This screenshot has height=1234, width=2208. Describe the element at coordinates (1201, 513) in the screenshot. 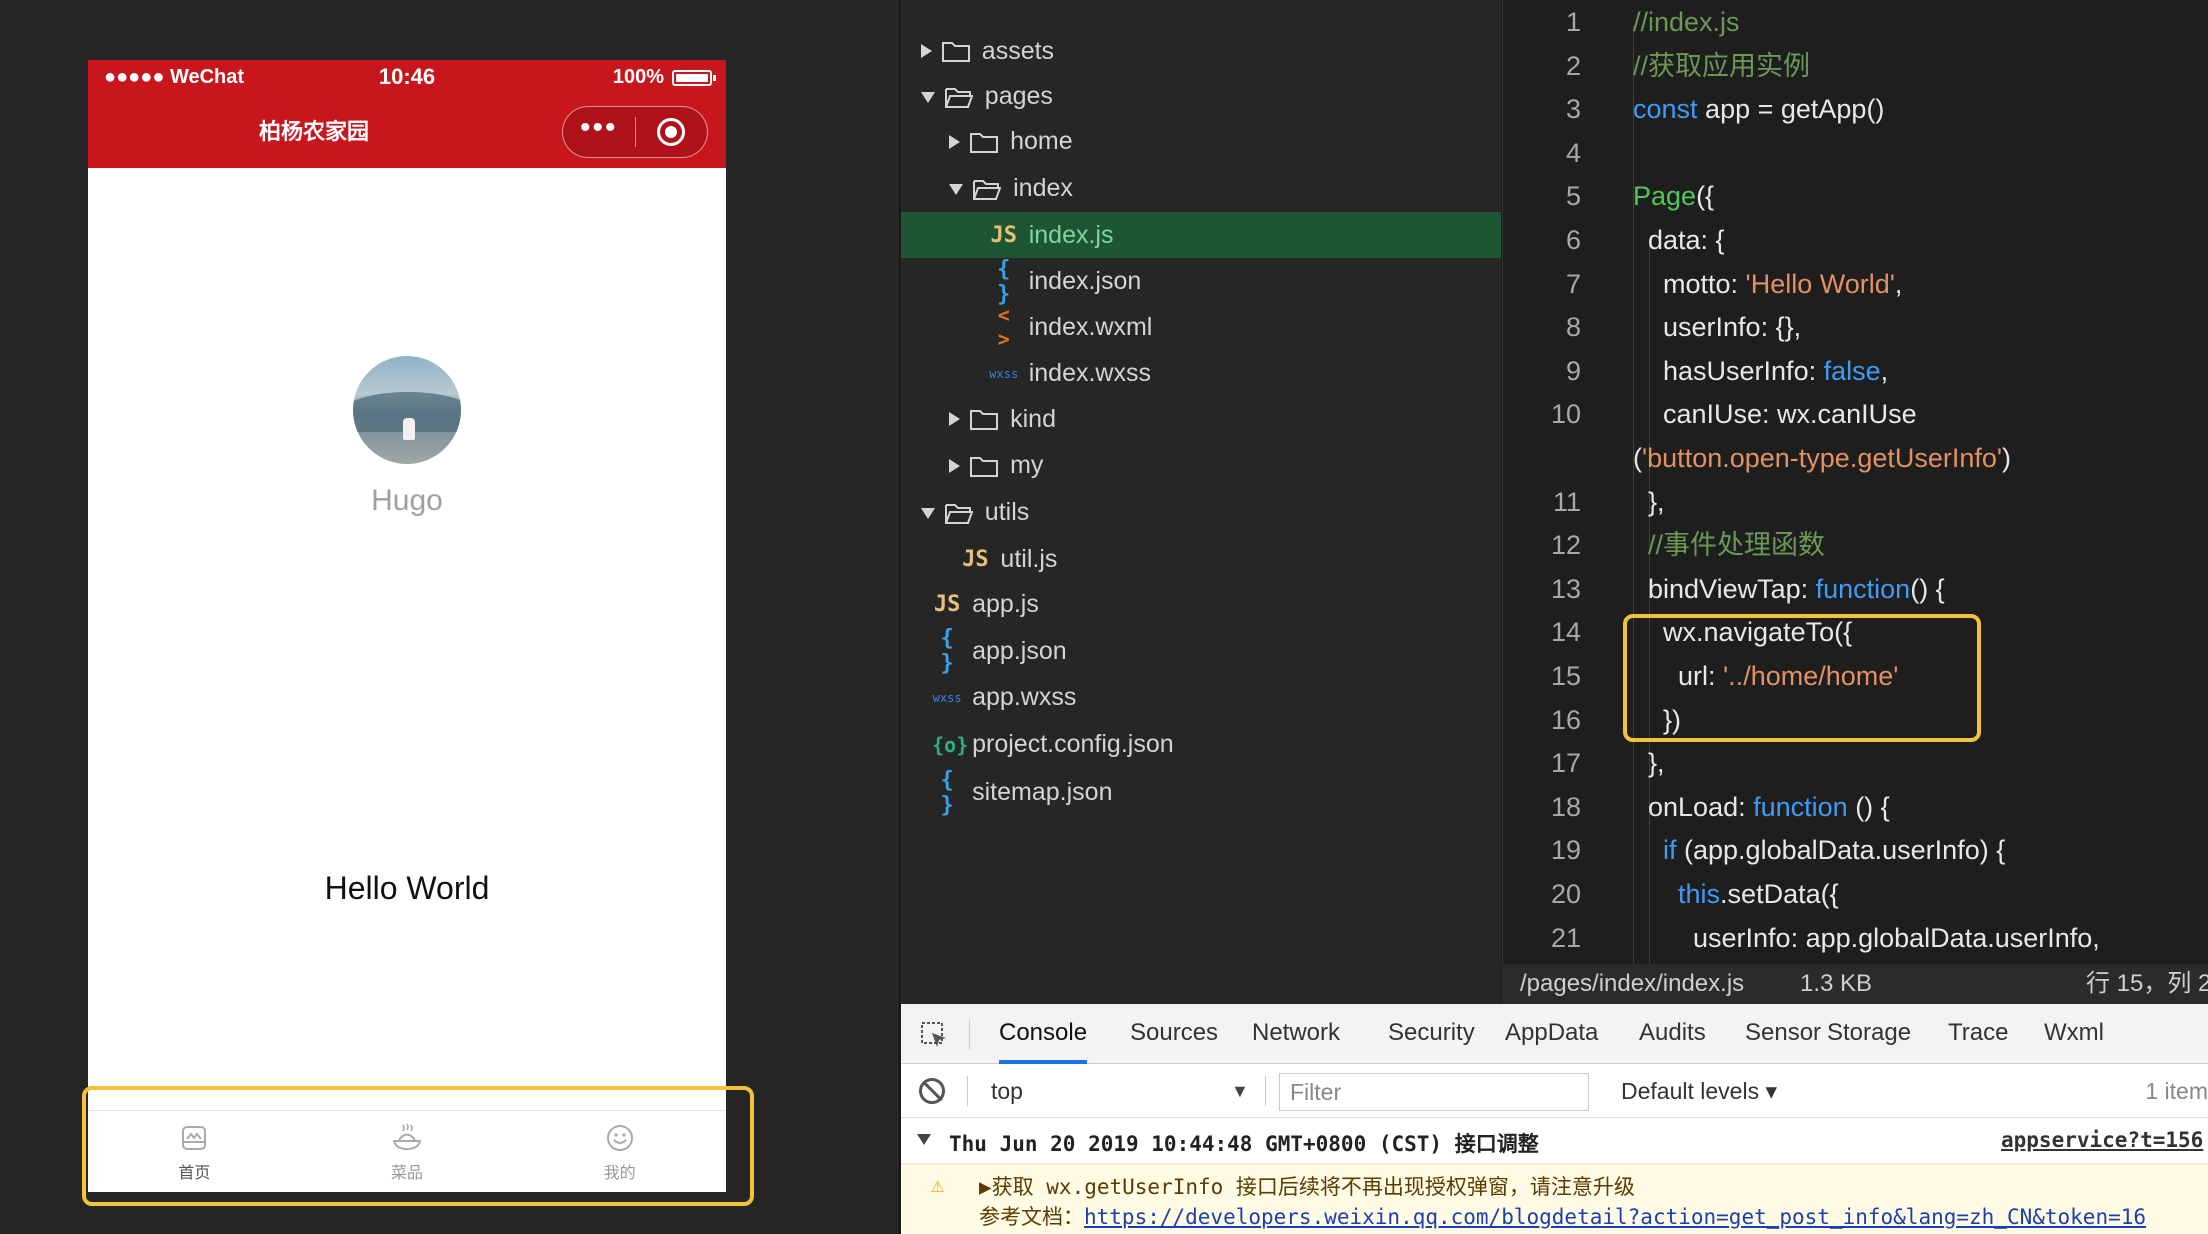

I see `tree-item-utils: utils` at that location.